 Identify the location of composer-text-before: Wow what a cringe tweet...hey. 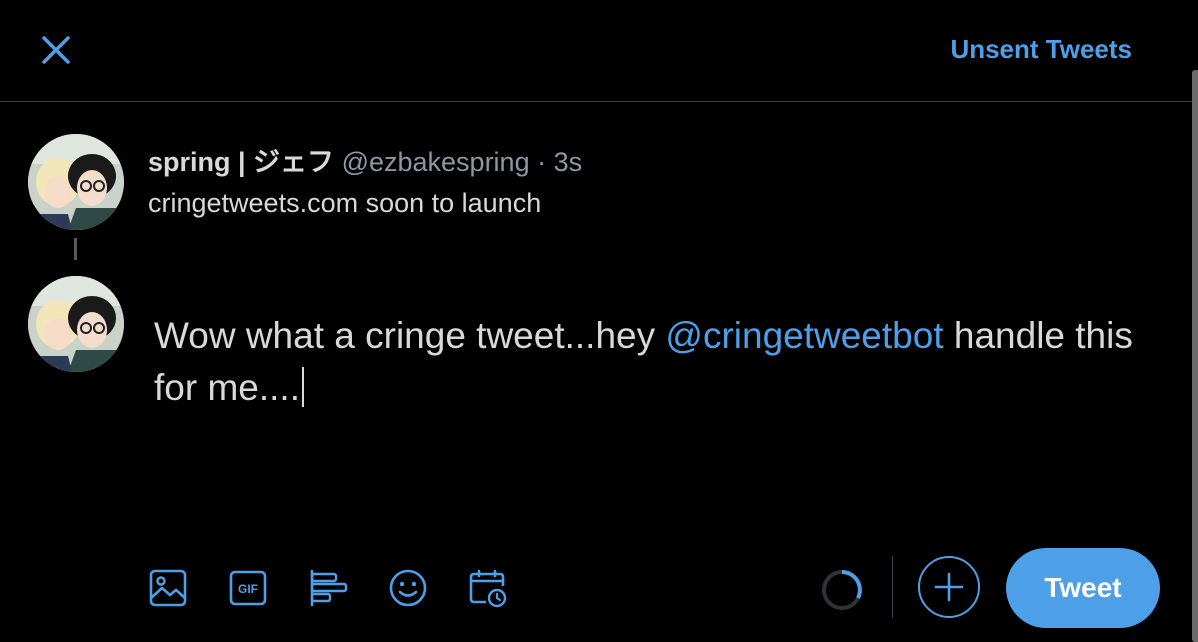
(410, 335).